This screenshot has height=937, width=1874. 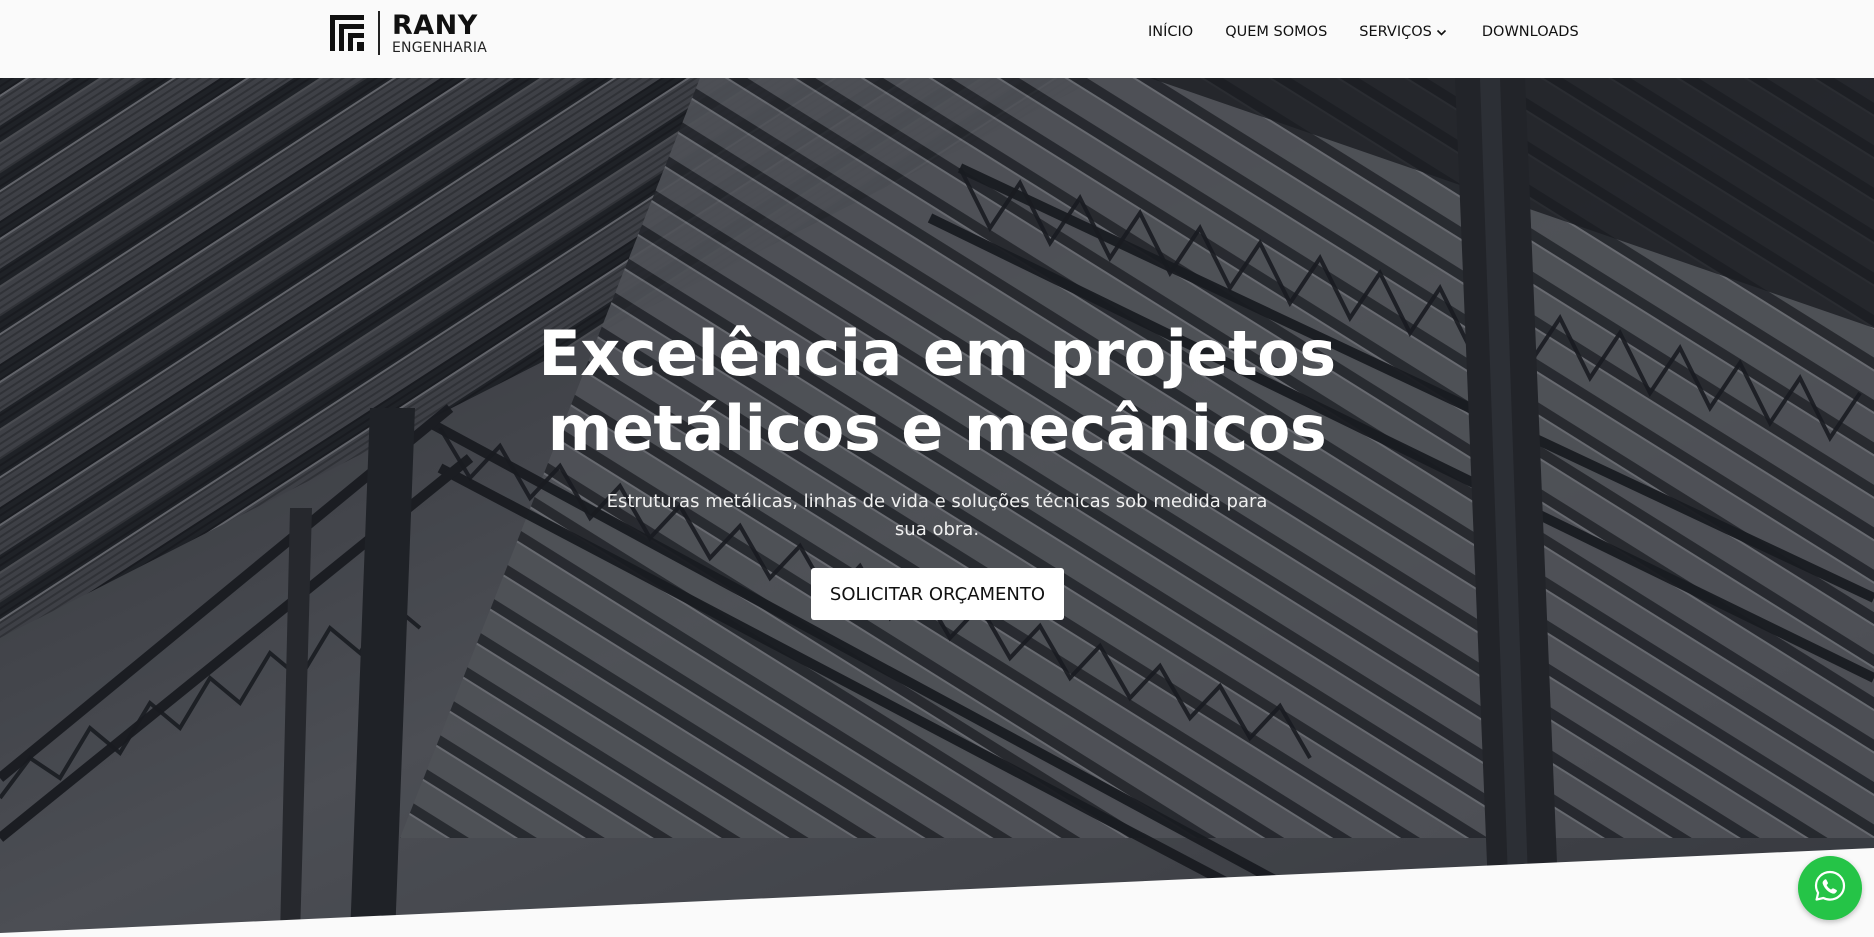 What do you see at coordinates (937, 428) in the screenshot?
I see `hero-title-line-2: metálicos e mecânicos` at bounding box center [937, 428].